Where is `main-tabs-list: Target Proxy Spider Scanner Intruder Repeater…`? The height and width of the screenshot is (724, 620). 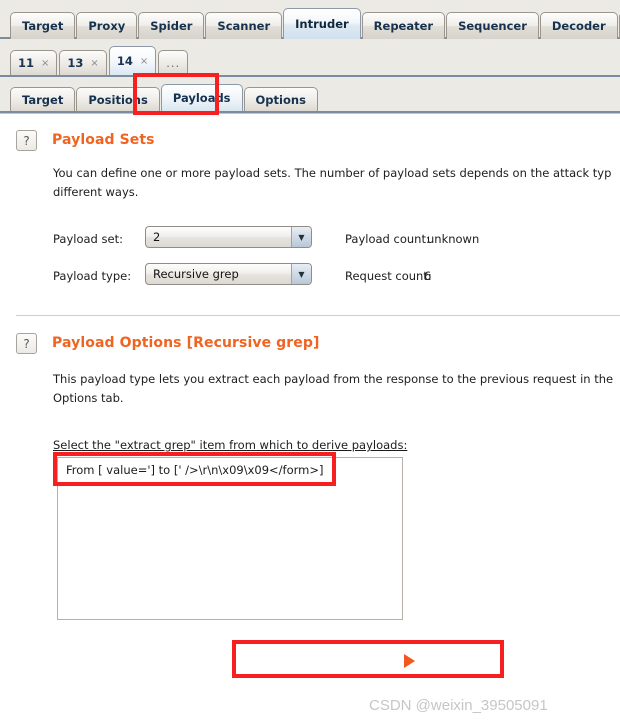 main-tabs-list: Target Proxy Spider Scanner Intruder Repeater… is located at coordinates (310, 19).